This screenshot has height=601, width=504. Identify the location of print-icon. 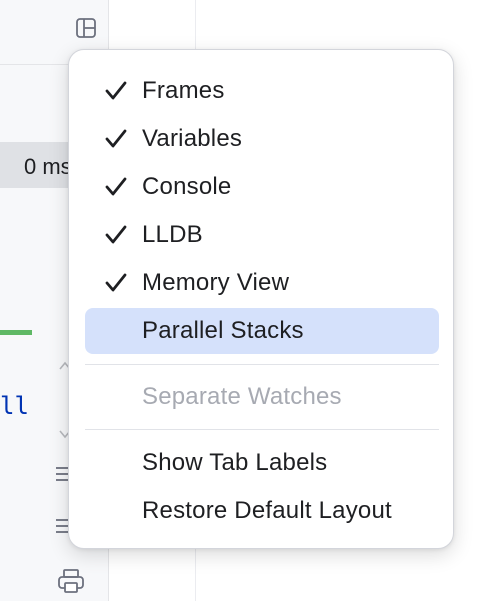
(71, 581).